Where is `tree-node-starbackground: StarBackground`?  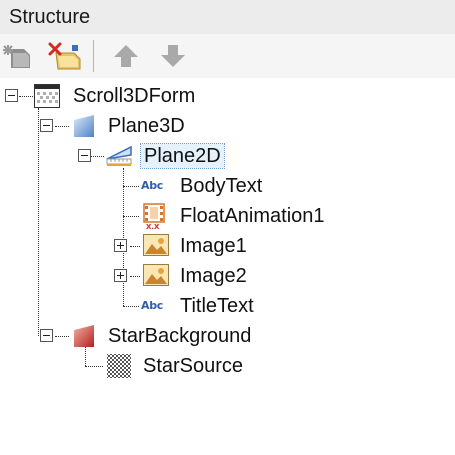
tree-node-starbackground: StarBackground is located at coordinates (179, 336).